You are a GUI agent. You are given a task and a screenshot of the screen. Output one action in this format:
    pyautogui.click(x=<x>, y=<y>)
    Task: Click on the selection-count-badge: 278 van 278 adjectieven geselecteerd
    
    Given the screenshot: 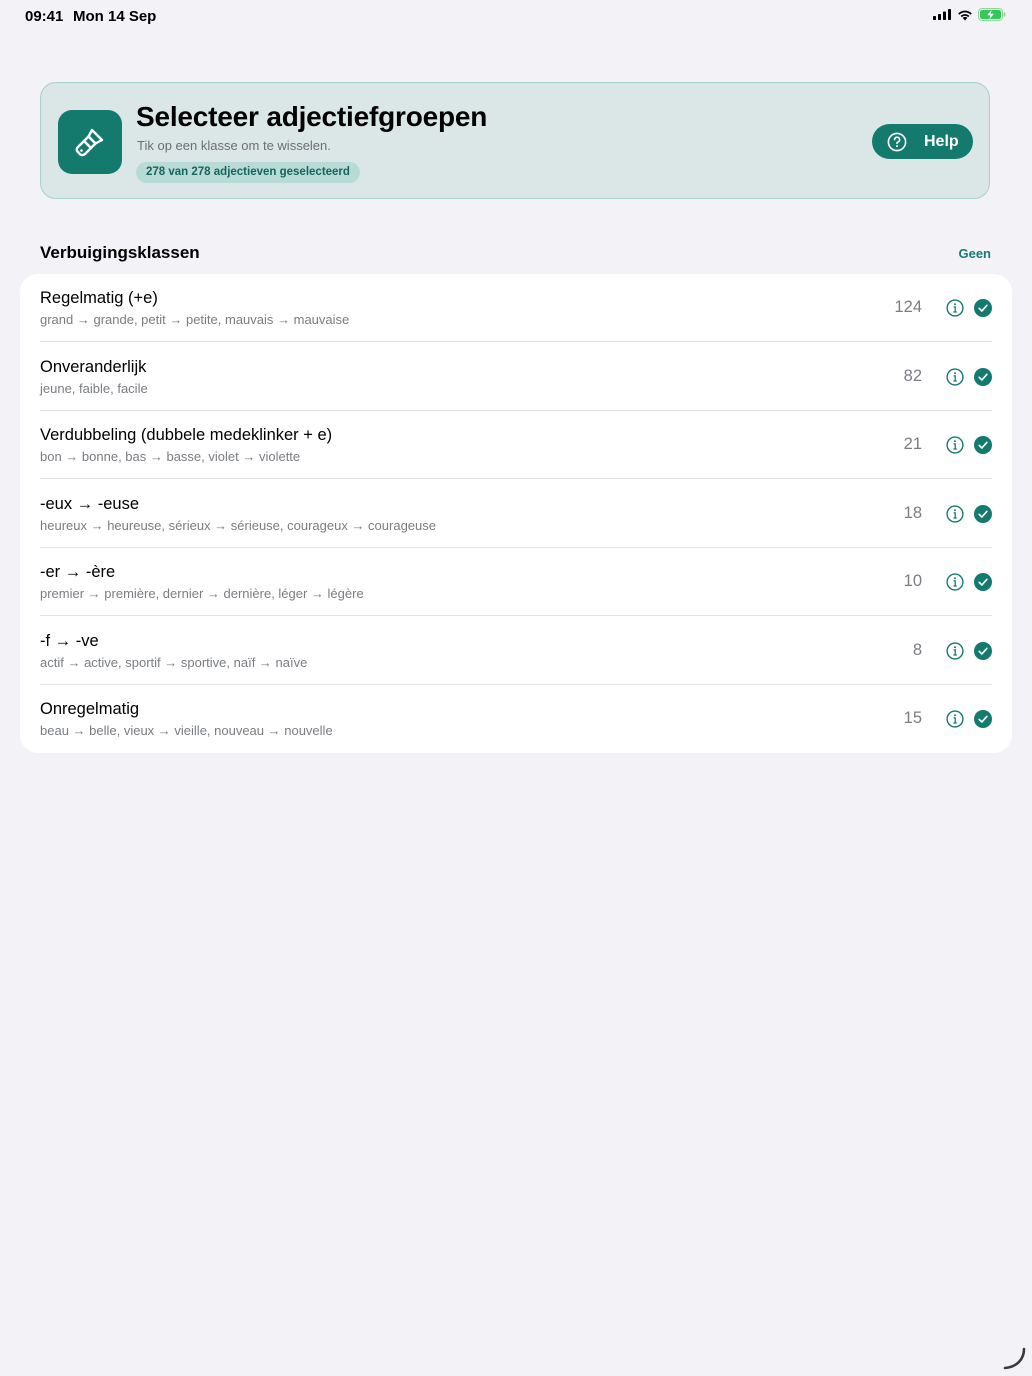 What is the action you would take?
    pyautogui.click(x=248, y=172)
    